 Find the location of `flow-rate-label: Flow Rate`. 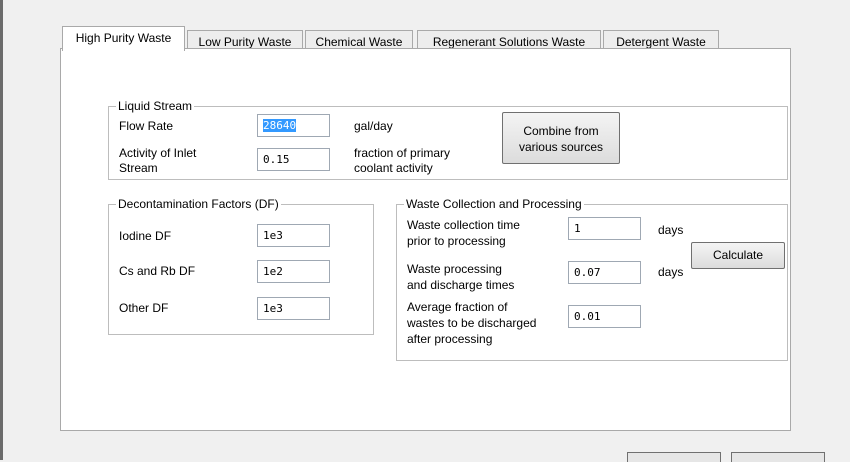

flow-rate-label: Flow Rate is located at coordinates (146, 126).